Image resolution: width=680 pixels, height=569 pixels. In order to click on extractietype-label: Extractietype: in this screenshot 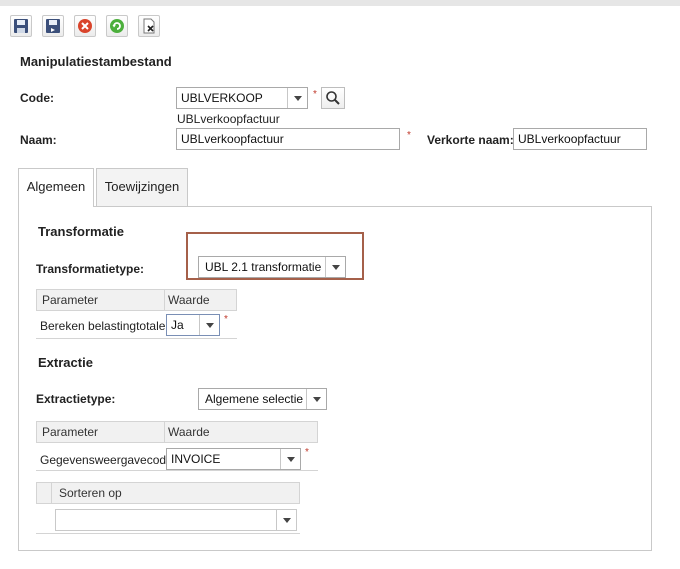, I will do `click(76, 399)`.